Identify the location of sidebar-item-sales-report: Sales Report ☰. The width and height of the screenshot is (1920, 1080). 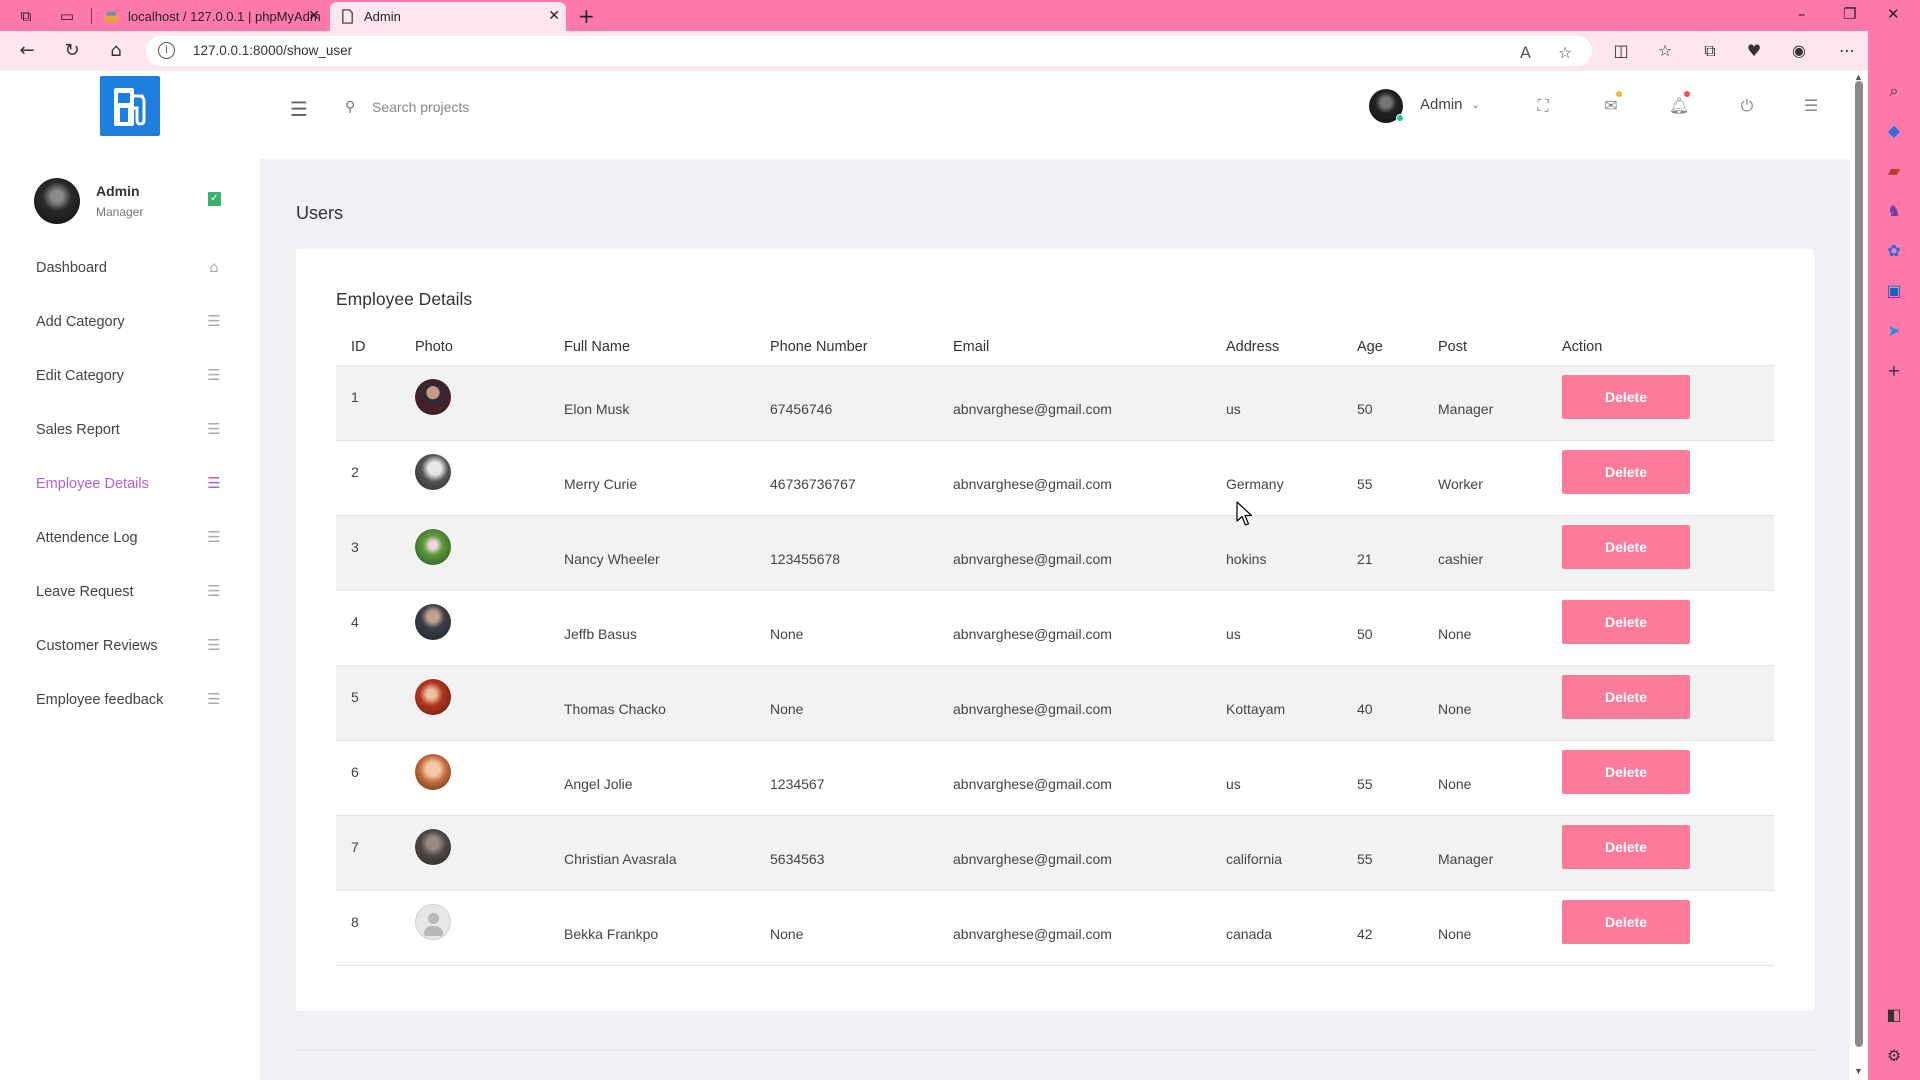
(130, 431).